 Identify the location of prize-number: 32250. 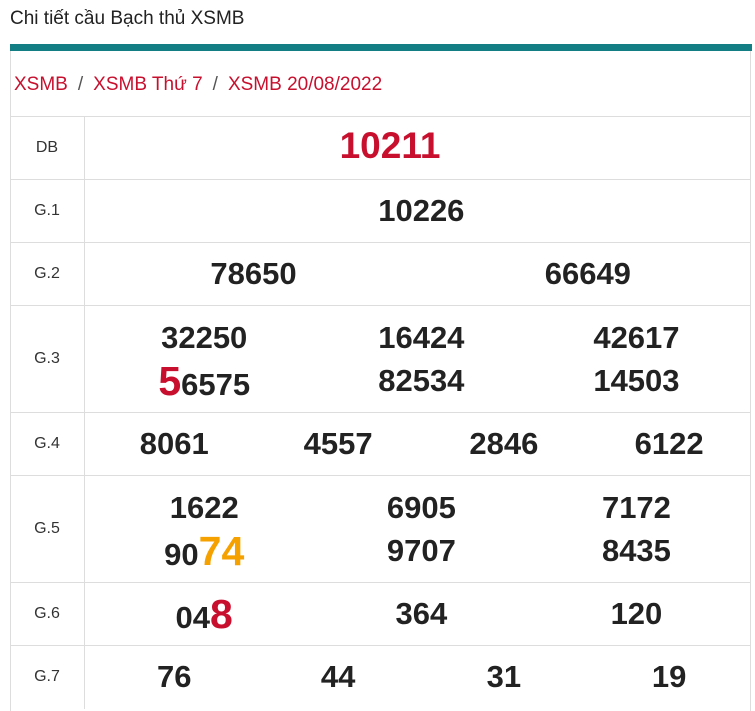
(204, 337).